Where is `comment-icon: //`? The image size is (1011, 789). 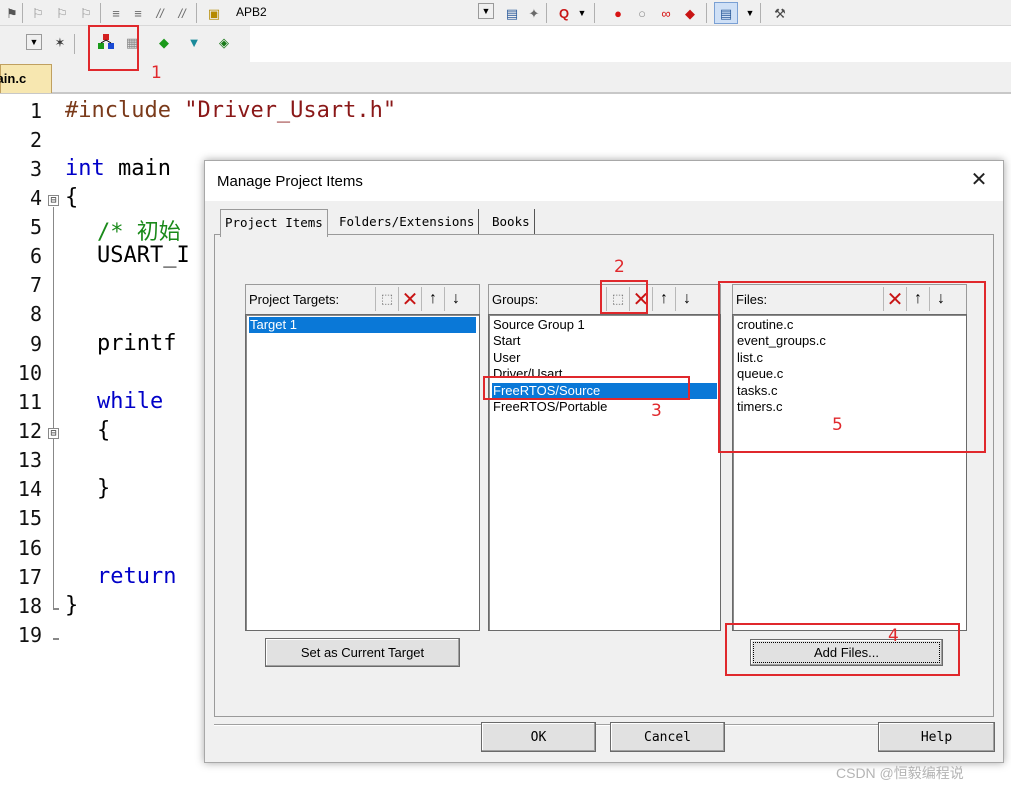 comment-icon: // is located at coordinates (160, 13).